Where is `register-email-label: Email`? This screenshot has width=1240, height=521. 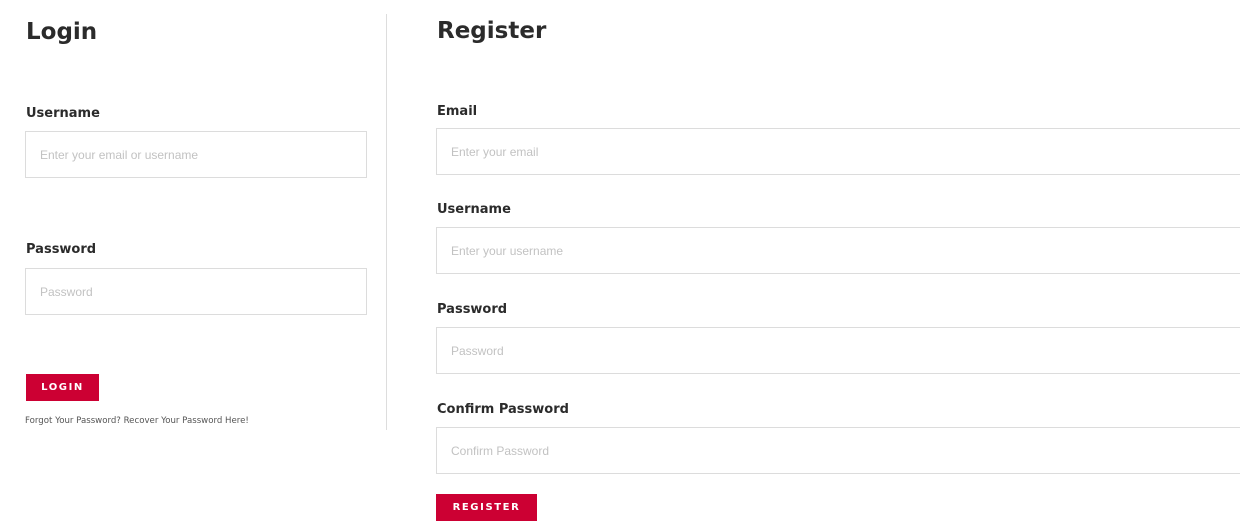
register-email-label: Email is located at coordinates (457, 111).